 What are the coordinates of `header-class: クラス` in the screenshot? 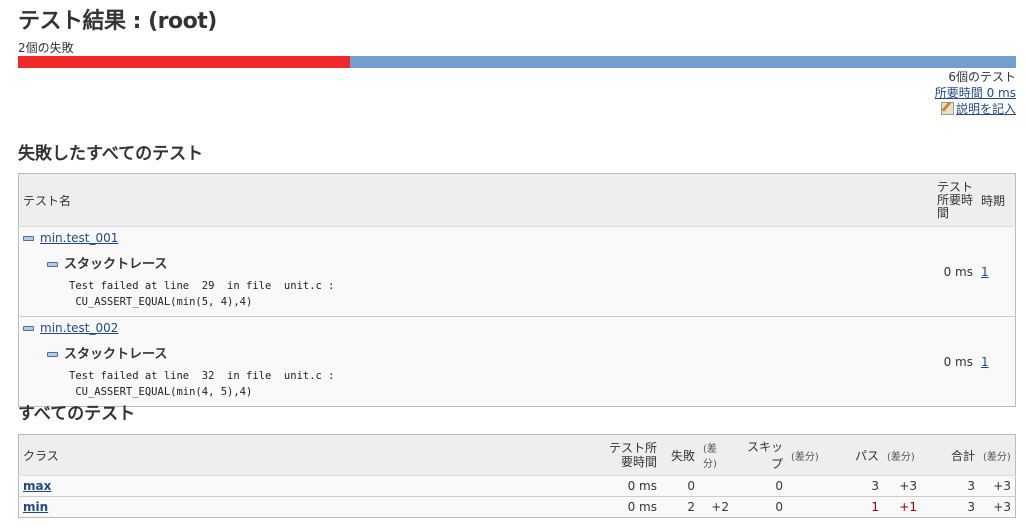 It's located at (310, 455).